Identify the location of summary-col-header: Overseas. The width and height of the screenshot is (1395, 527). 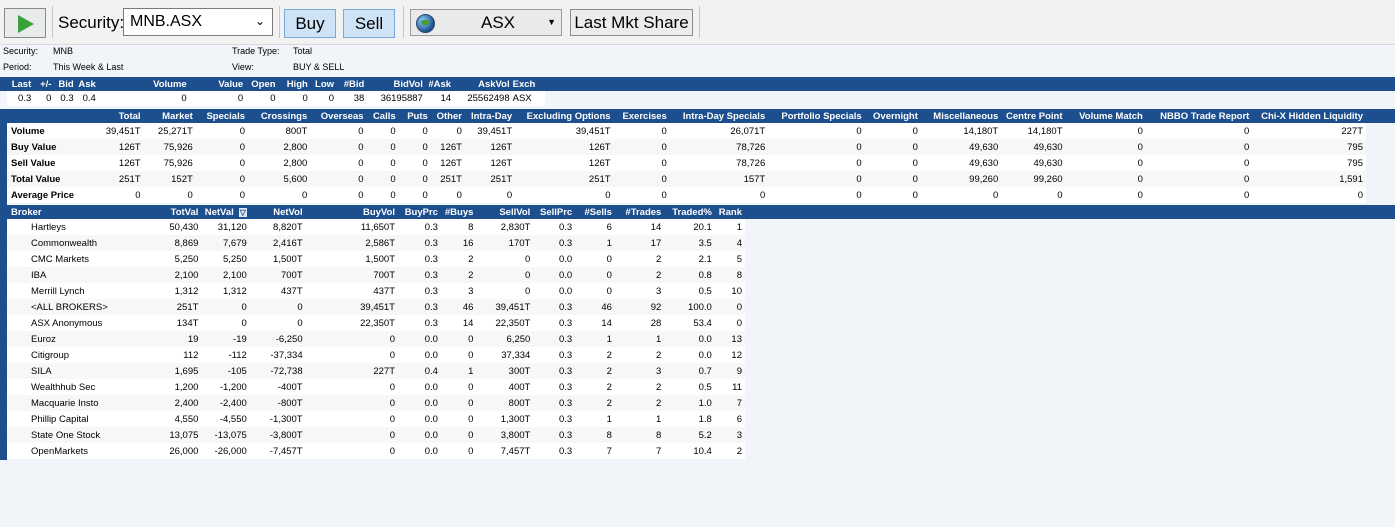
(338, 116).